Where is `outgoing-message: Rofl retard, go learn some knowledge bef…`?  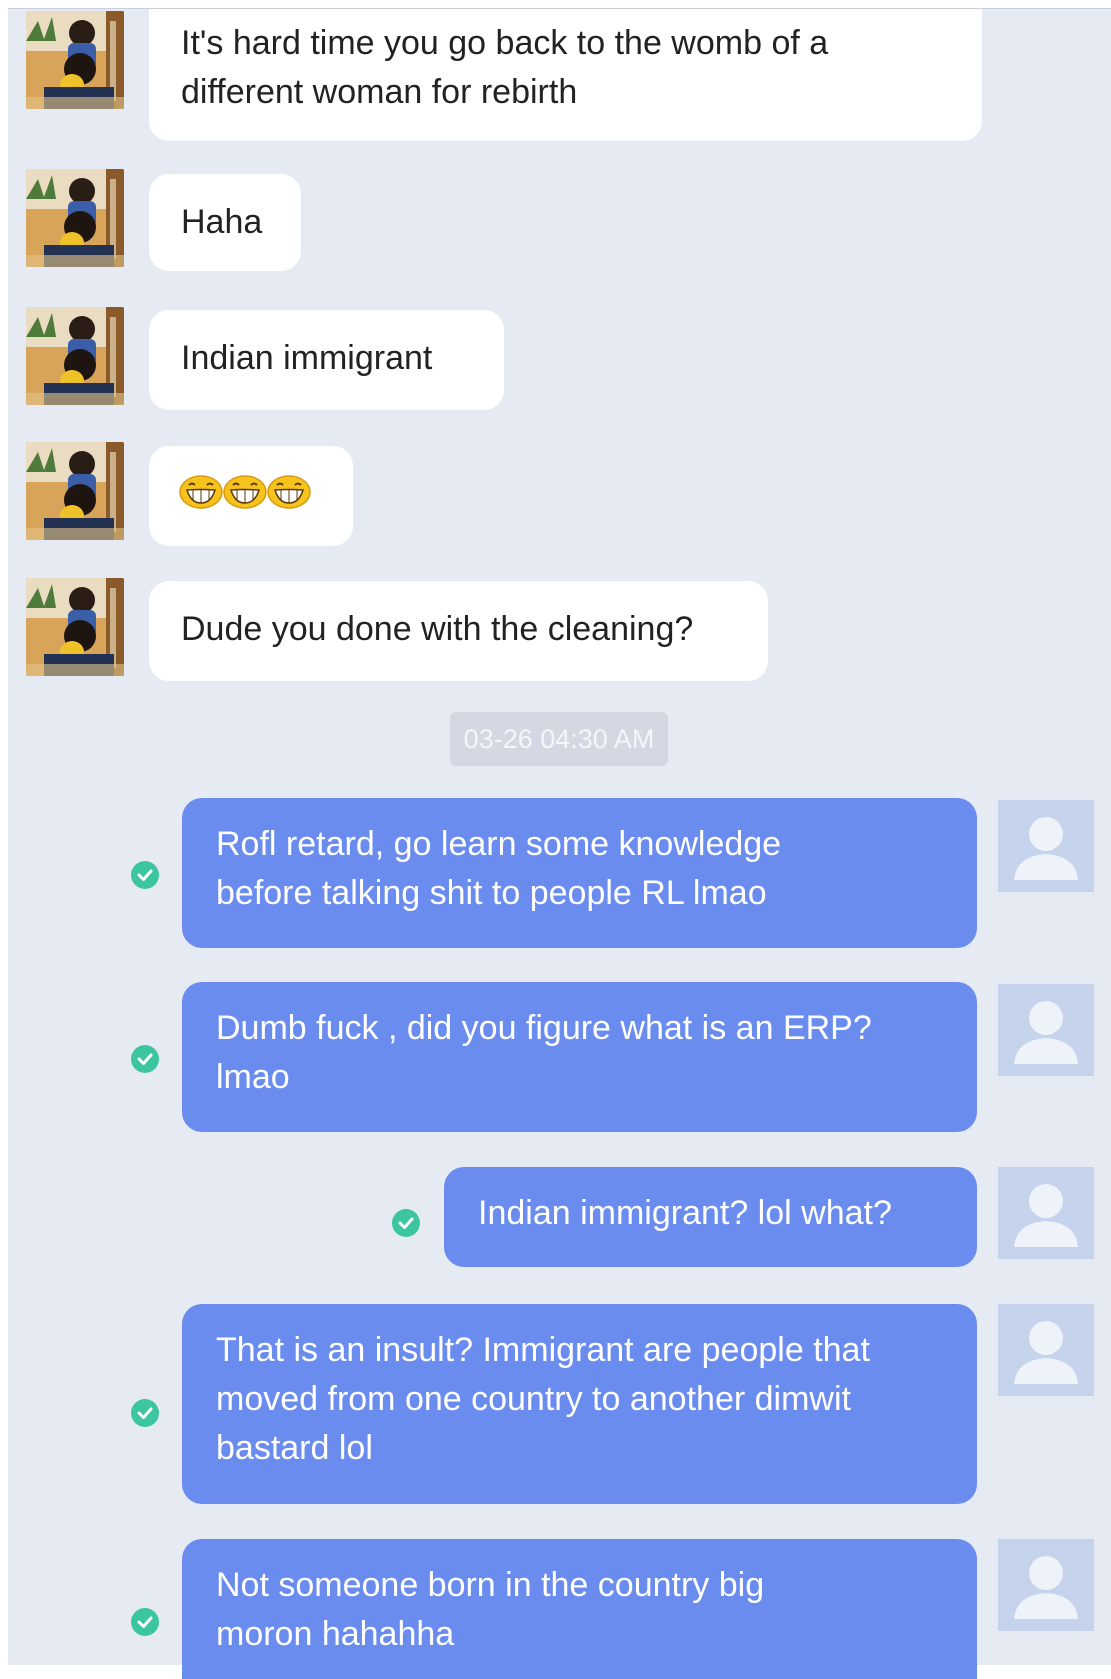
outgoing-message: Rofl retard, go learn some knowledge bef… is located at coordinates (579, 873).